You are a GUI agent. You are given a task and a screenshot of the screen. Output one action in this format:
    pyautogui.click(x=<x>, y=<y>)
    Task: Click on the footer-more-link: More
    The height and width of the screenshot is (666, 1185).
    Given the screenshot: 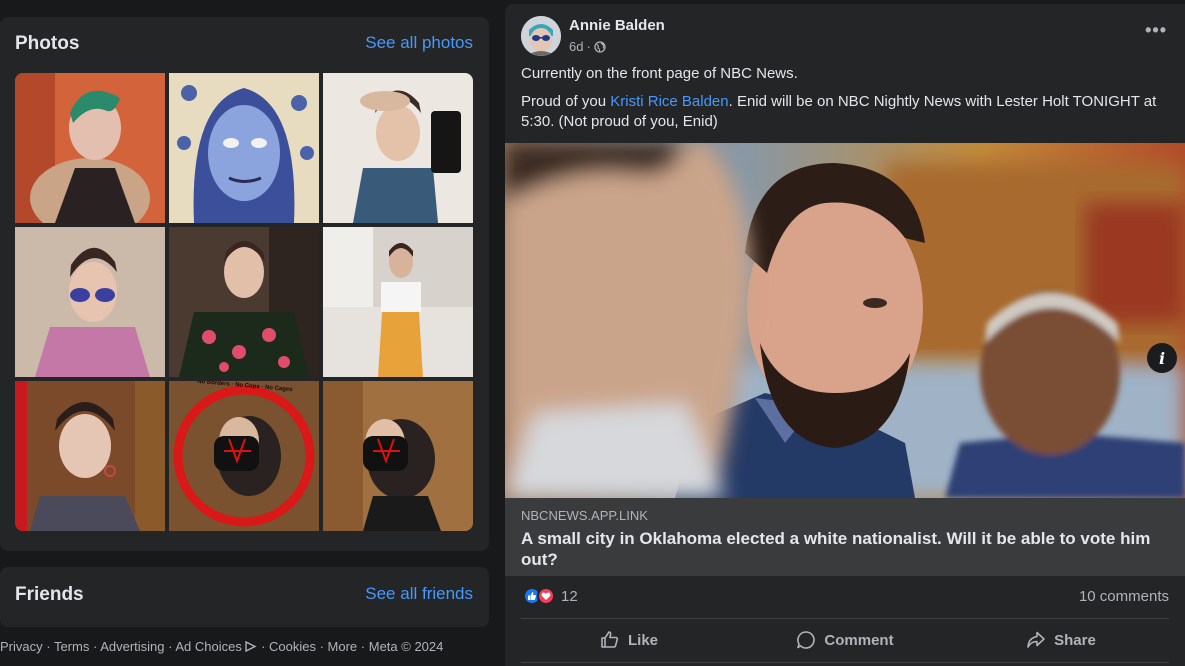 What is the action you would take?
    pyautogui.click(x=343, y=646)
    